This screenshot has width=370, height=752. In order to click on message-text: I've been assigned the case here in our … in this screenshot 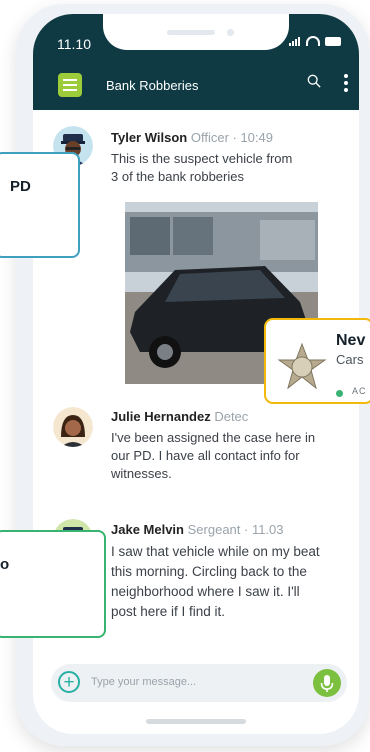, I will do `click(213, 455)`.